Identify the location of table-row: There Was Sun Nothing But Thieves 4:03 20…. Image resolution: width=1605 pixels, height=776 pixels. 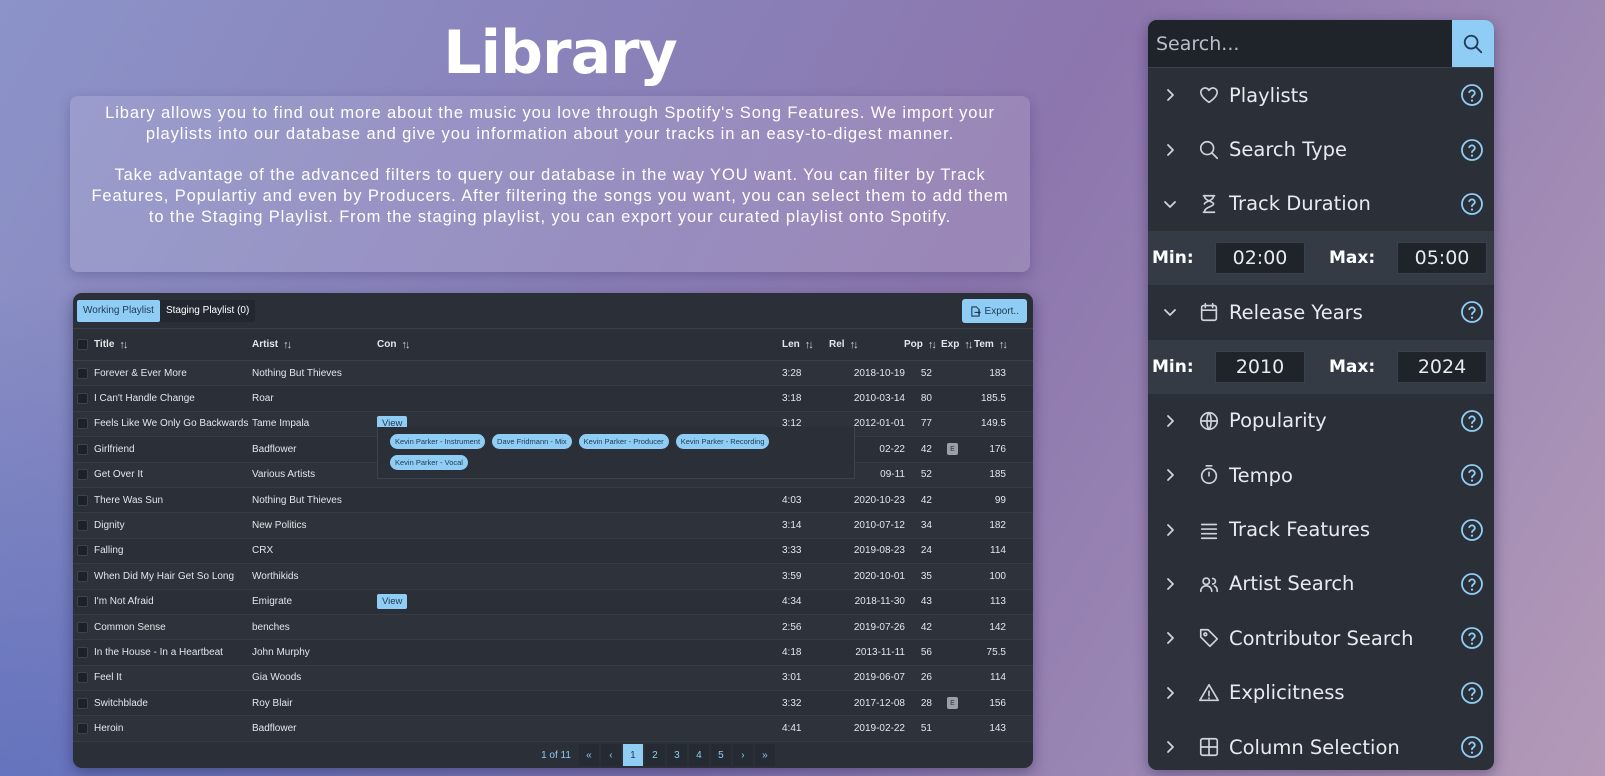
(553, 501).